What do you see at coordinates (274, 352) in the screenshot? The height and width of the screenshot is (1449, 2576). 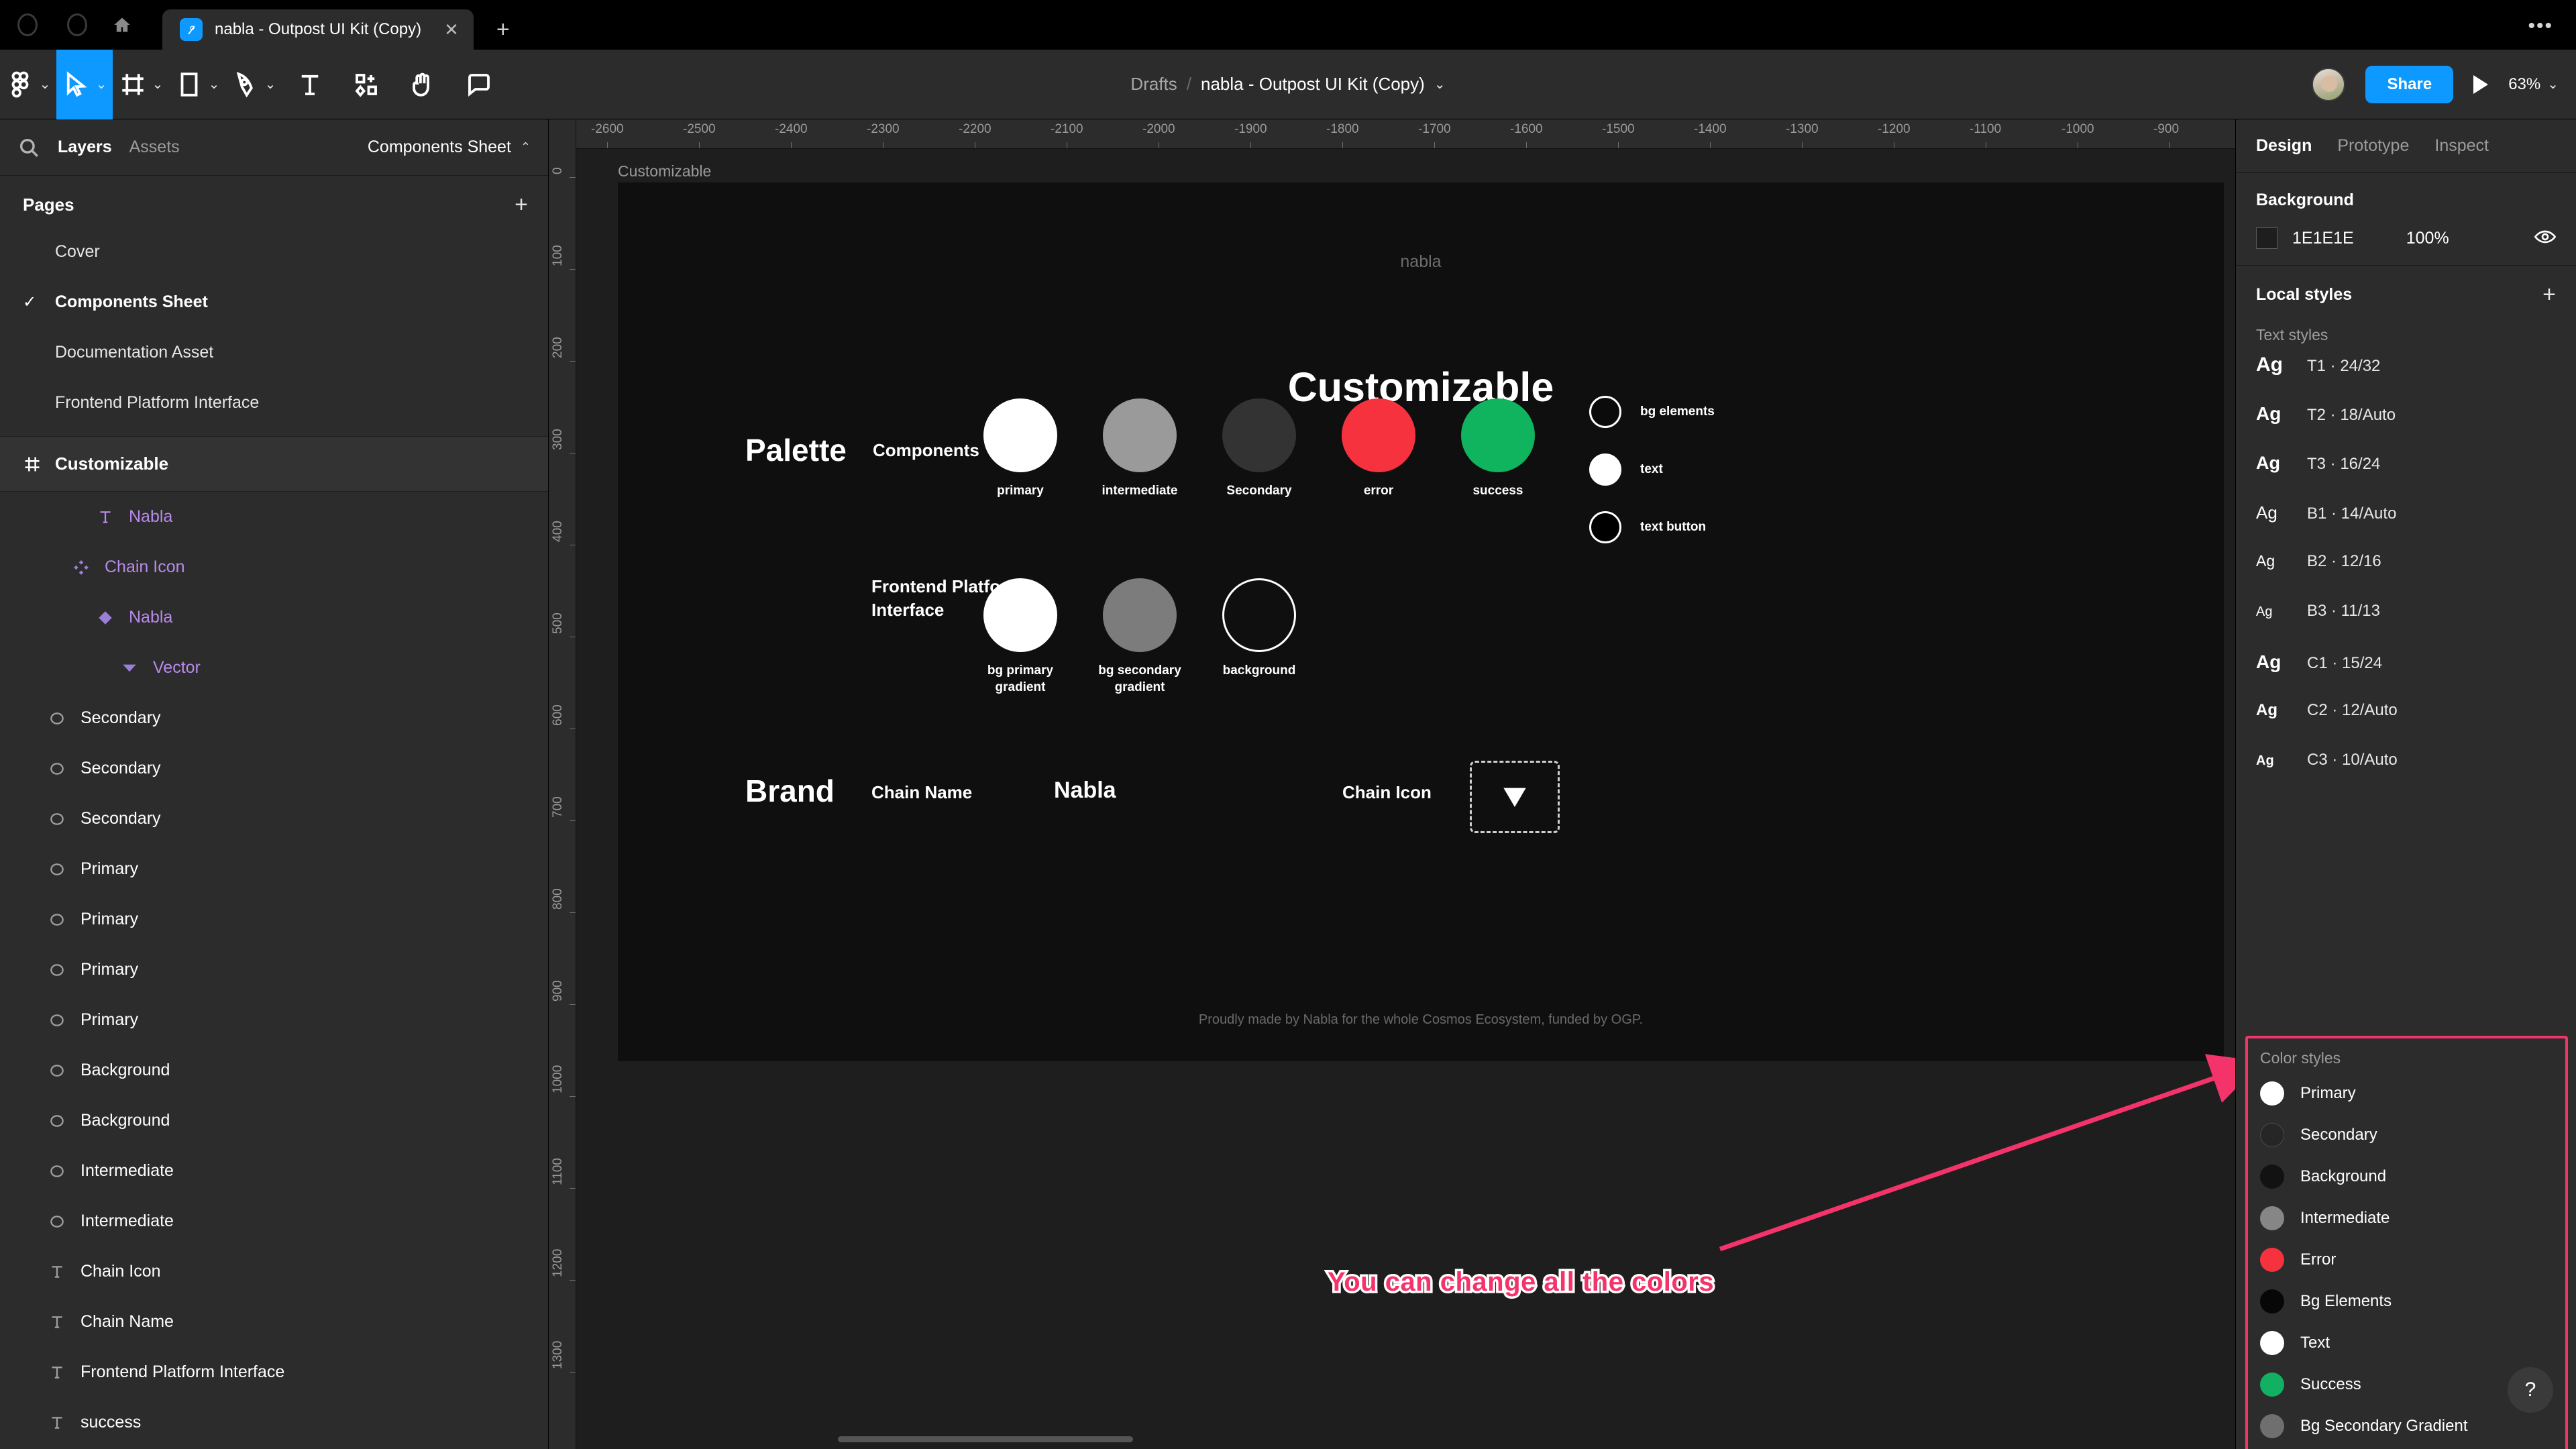 I see `page-item-documentation-asset: Documentation Asset` at bounding box center [274, 352].